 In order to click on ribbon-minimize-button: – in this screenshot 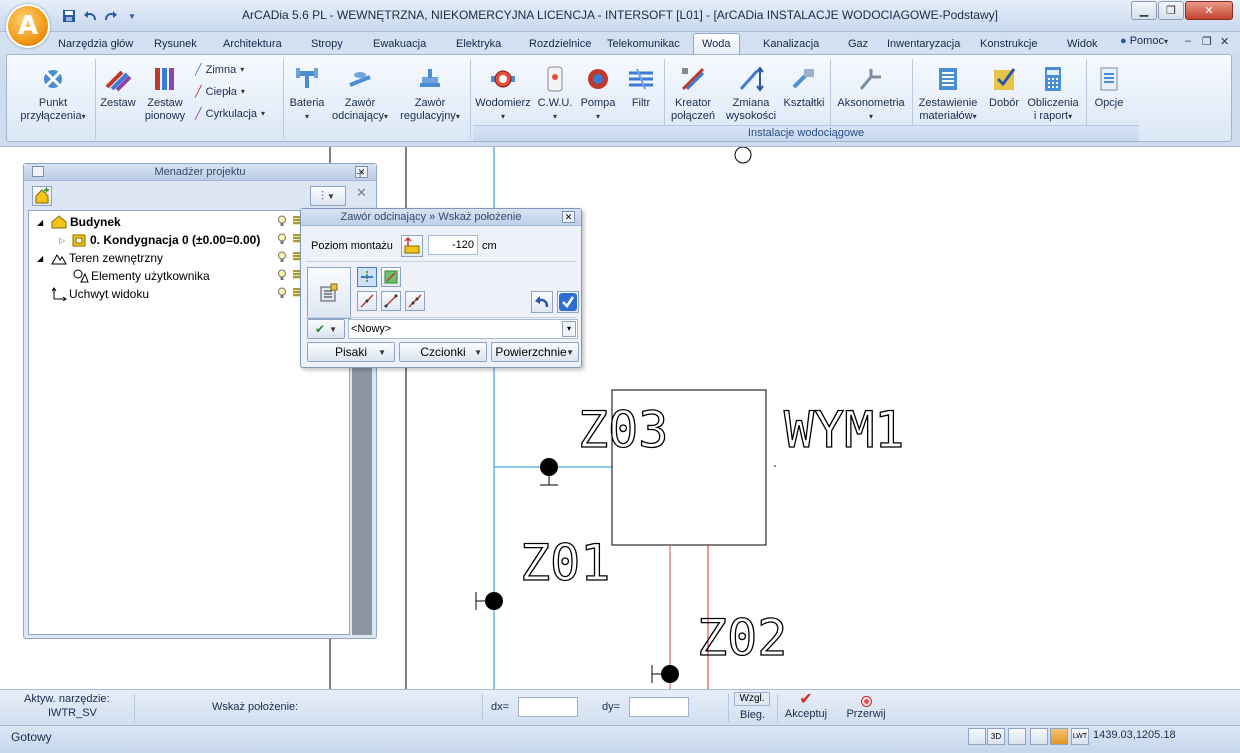, I will do `click(1188, 41)`.